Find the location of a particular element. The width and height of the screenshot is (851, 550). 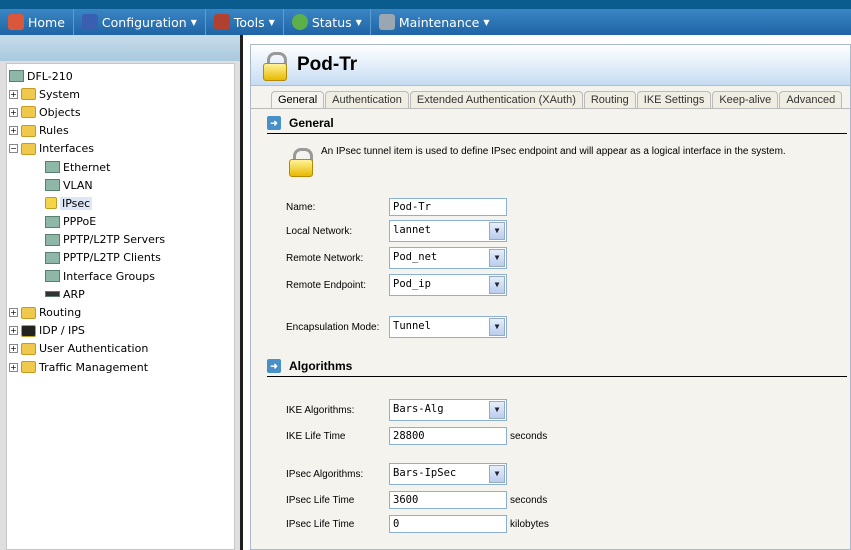

name-input: Pod-Tr is located at coordinates (448, 207).